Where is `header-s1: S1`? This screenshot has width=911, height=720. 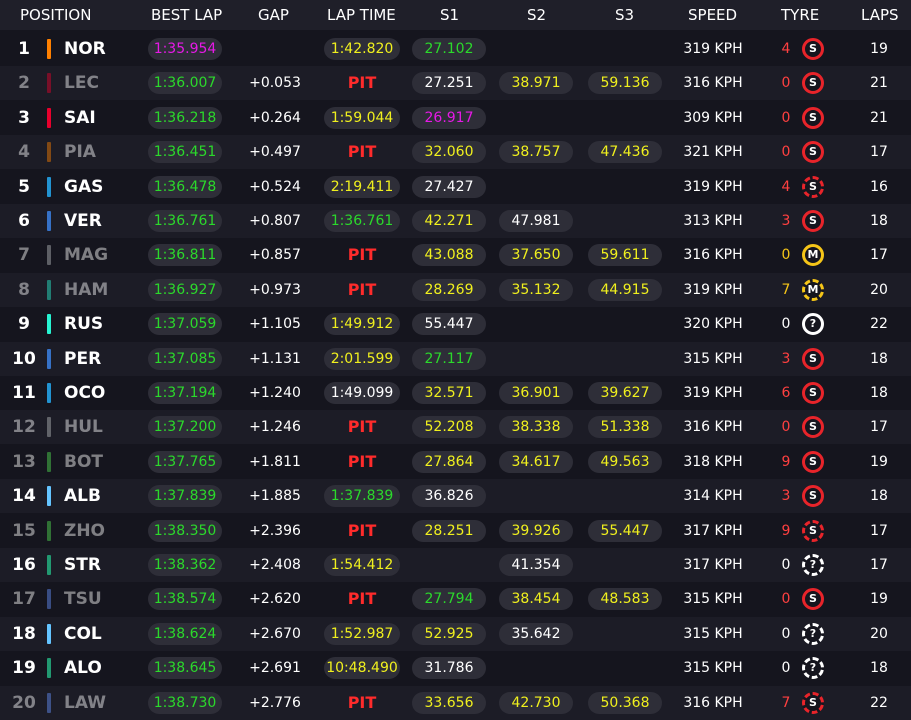
header-s1: S1 is located at coordinates (449, 15).